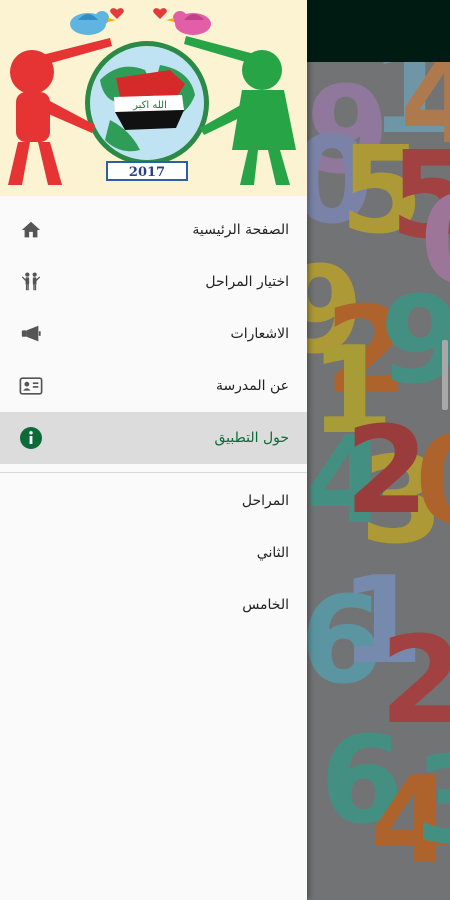  Describe the element at coordinates (153, 472) in the screenshot. I see `menu-divider` at that location.